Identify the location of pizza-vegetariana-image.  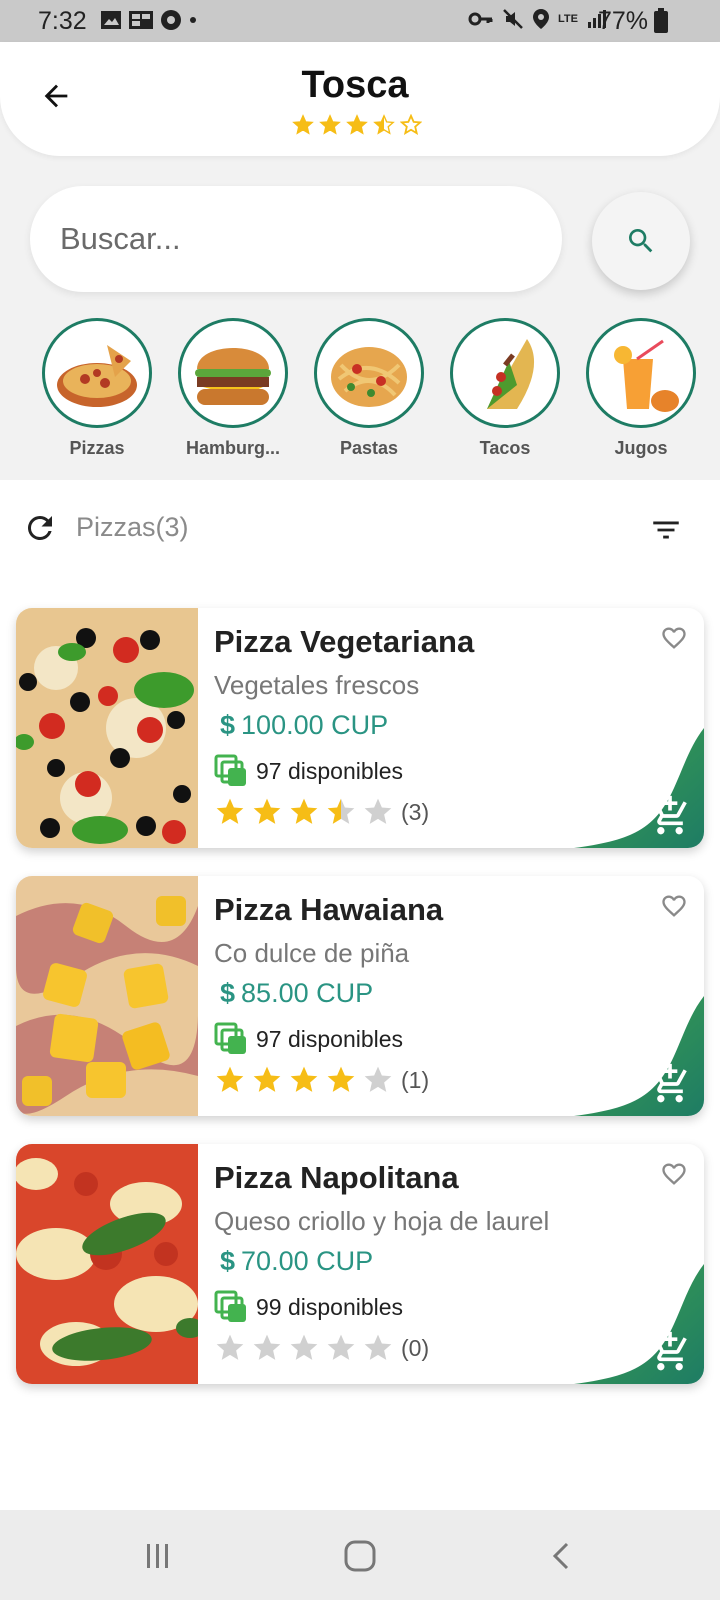
(107, 728).